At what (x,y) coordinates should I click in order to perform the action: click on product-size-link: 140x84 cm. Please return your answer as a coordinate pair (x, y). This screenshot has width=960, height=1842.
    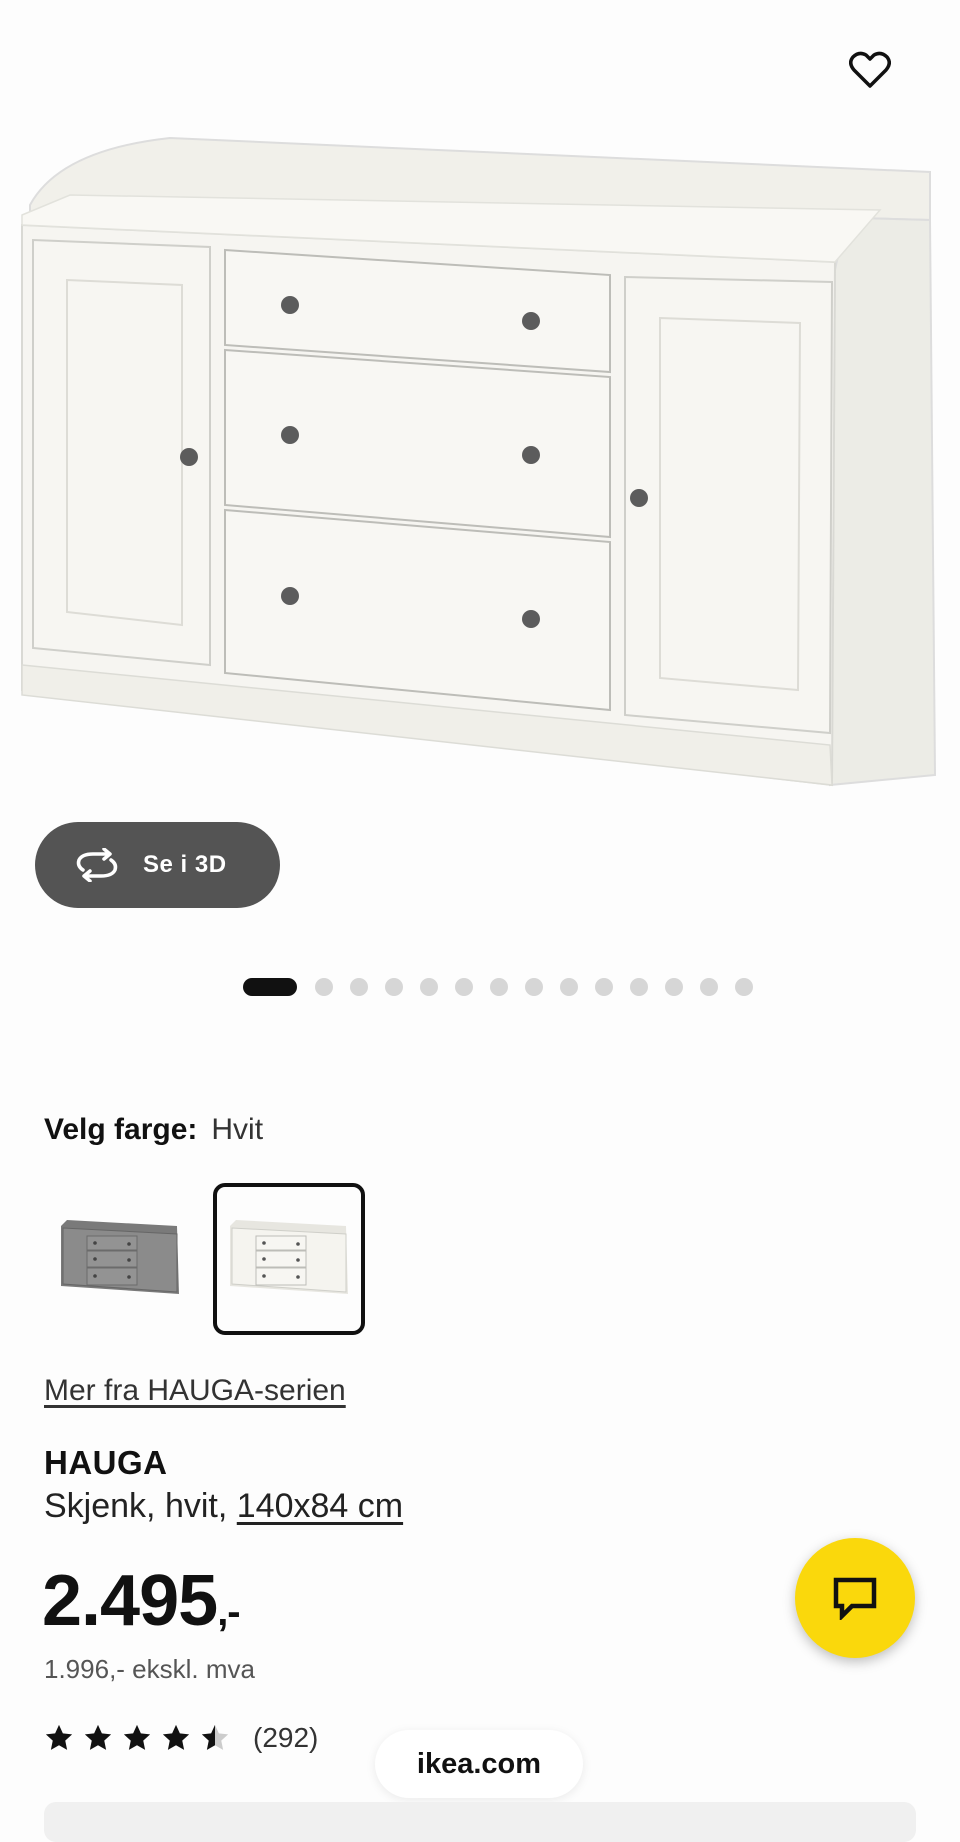
    Looking at the image, I should click on (320, 1506).